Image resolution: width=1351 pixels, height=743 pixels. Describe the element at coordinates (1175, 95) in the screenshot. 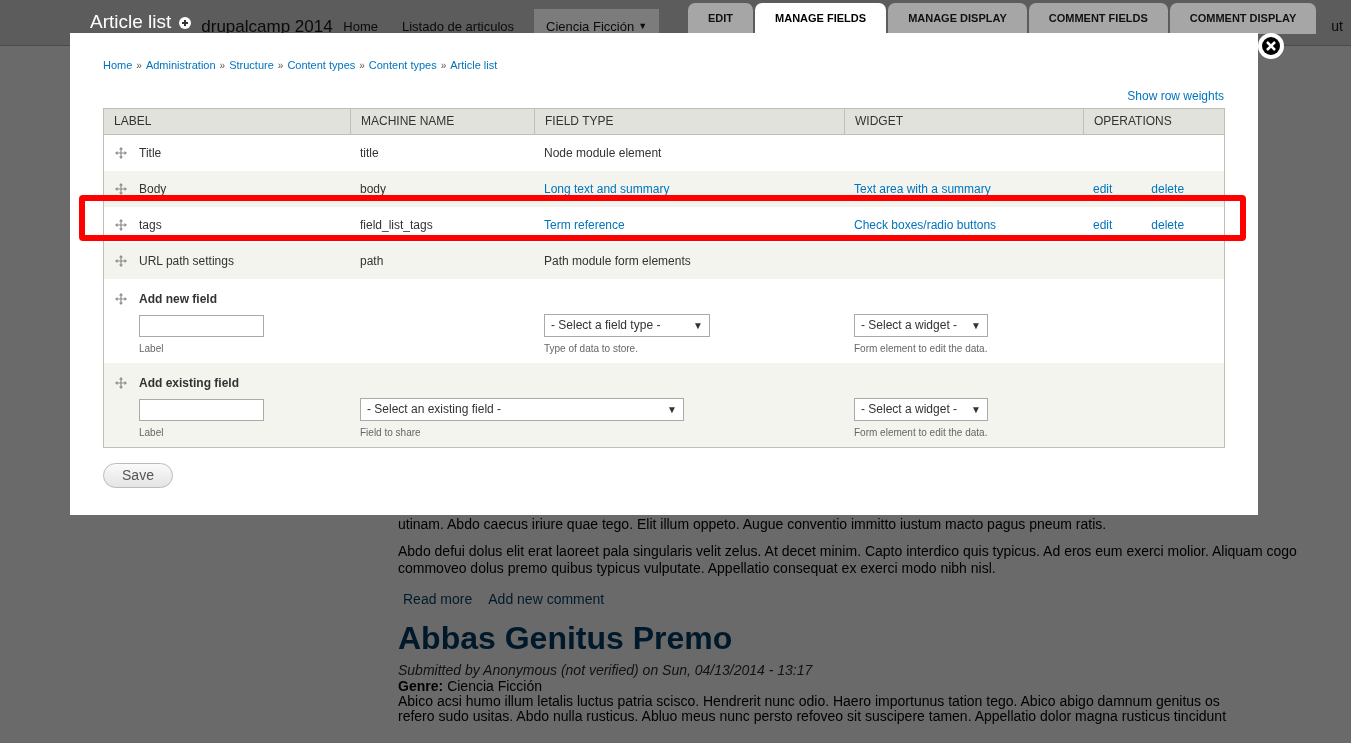

I see `show-row-weights-link: Show row weights` at that location.